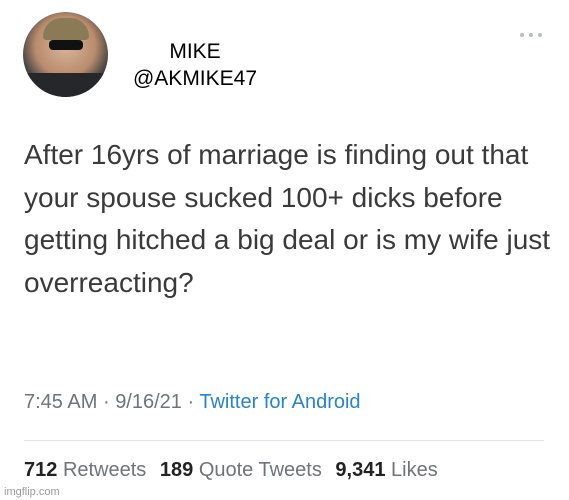  I want to click on retweets-count: 712, so click(41, 470).